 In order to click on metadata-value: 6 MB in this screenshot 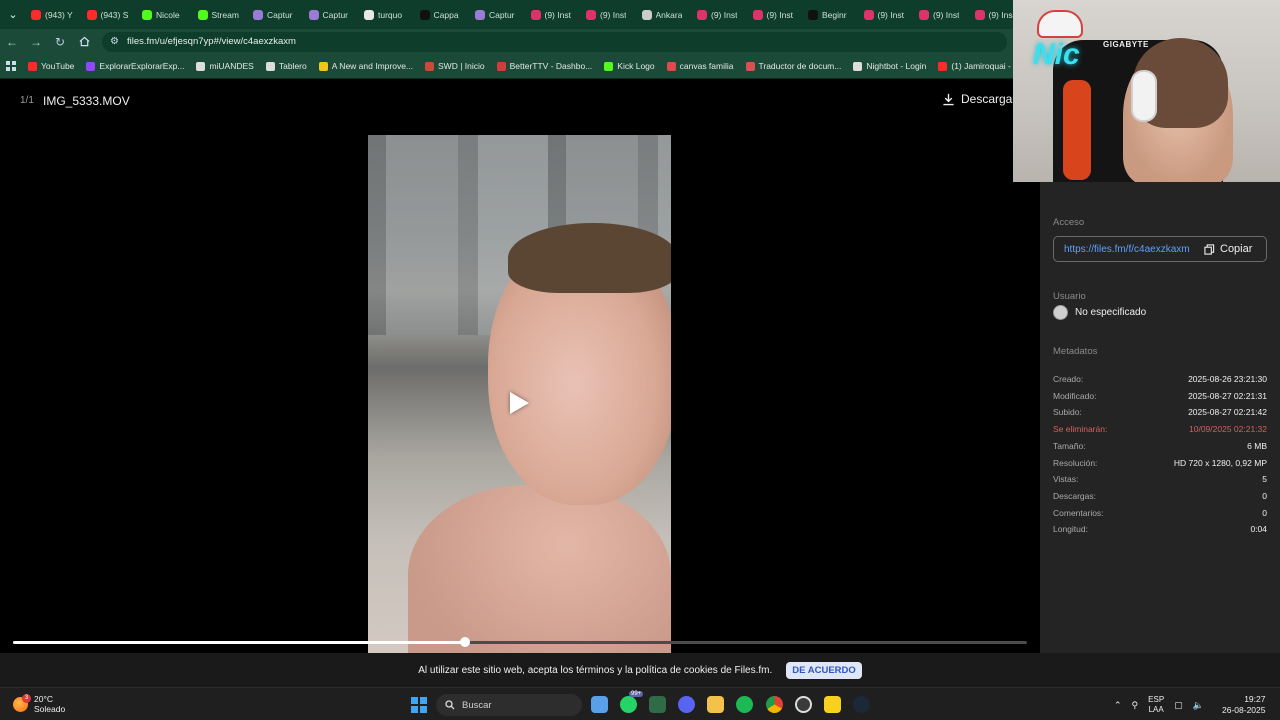, I will do `click(1257, 445)`.